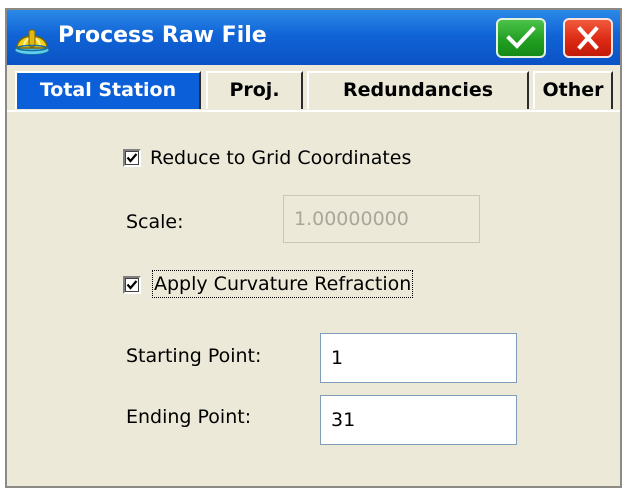 The width and height of the screenshot is (627, 493). Describe the element at coordinates (194, 356) in the screenshot. I see `starting-point-label: Starting Point:` at that location.